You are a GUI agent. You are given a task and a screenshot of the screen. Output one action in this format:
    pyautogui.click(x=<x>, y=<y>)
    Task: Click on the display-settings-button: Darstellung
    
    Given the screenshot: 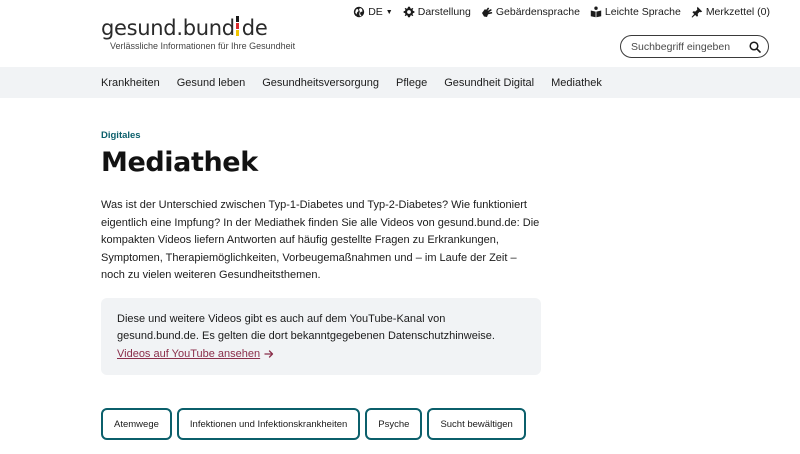 What is the action you would take?
    pyautogui.click(x=437, y=12)
    